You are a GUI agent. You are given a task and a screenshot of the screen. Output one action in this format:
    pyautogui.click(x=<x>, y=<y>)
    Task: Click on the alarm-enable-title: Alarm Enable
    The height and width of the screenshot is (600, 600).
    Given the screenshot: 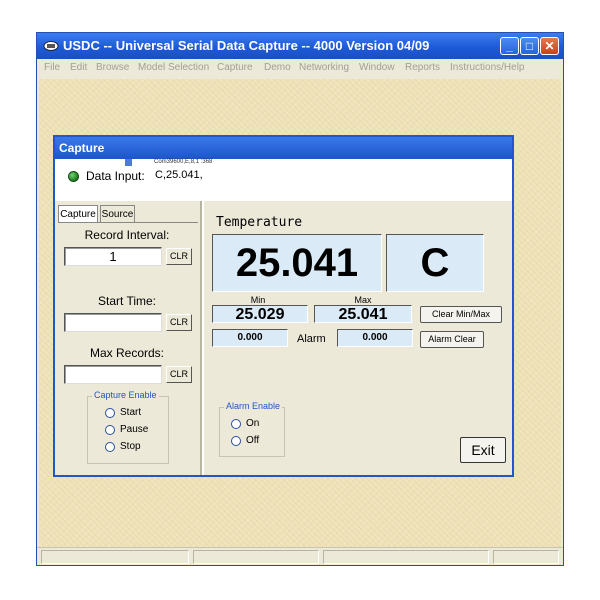 What is the action you would take?
    pyautogui.click(x=253, y=406)
    